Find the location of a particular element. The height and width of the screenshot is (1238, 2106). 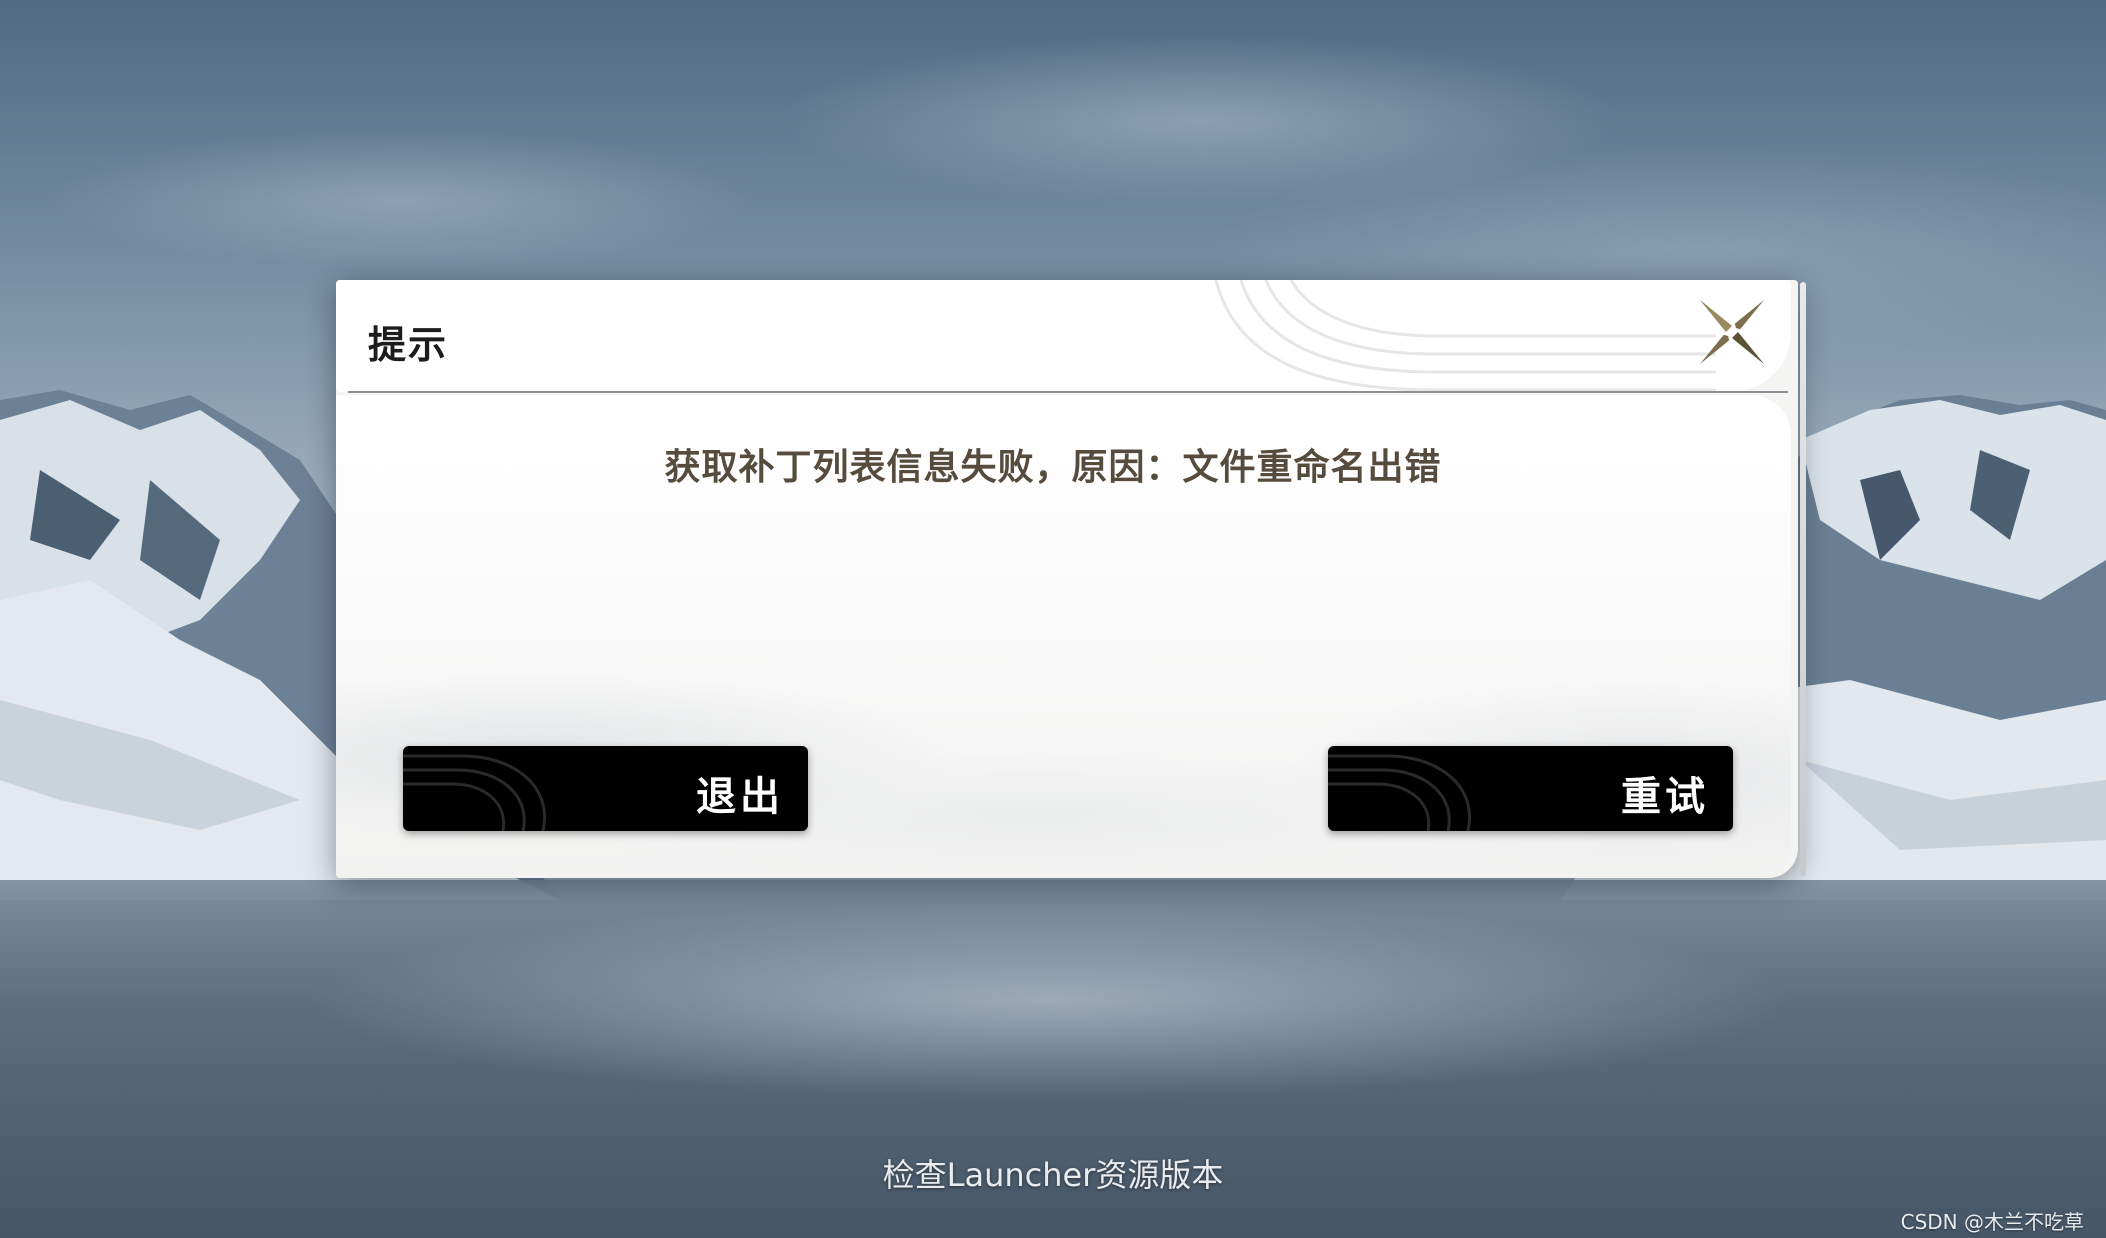

error-message: 获取补丁列表信息失败，原因：文件重命名出错 is located at coordinates (1053, 467).